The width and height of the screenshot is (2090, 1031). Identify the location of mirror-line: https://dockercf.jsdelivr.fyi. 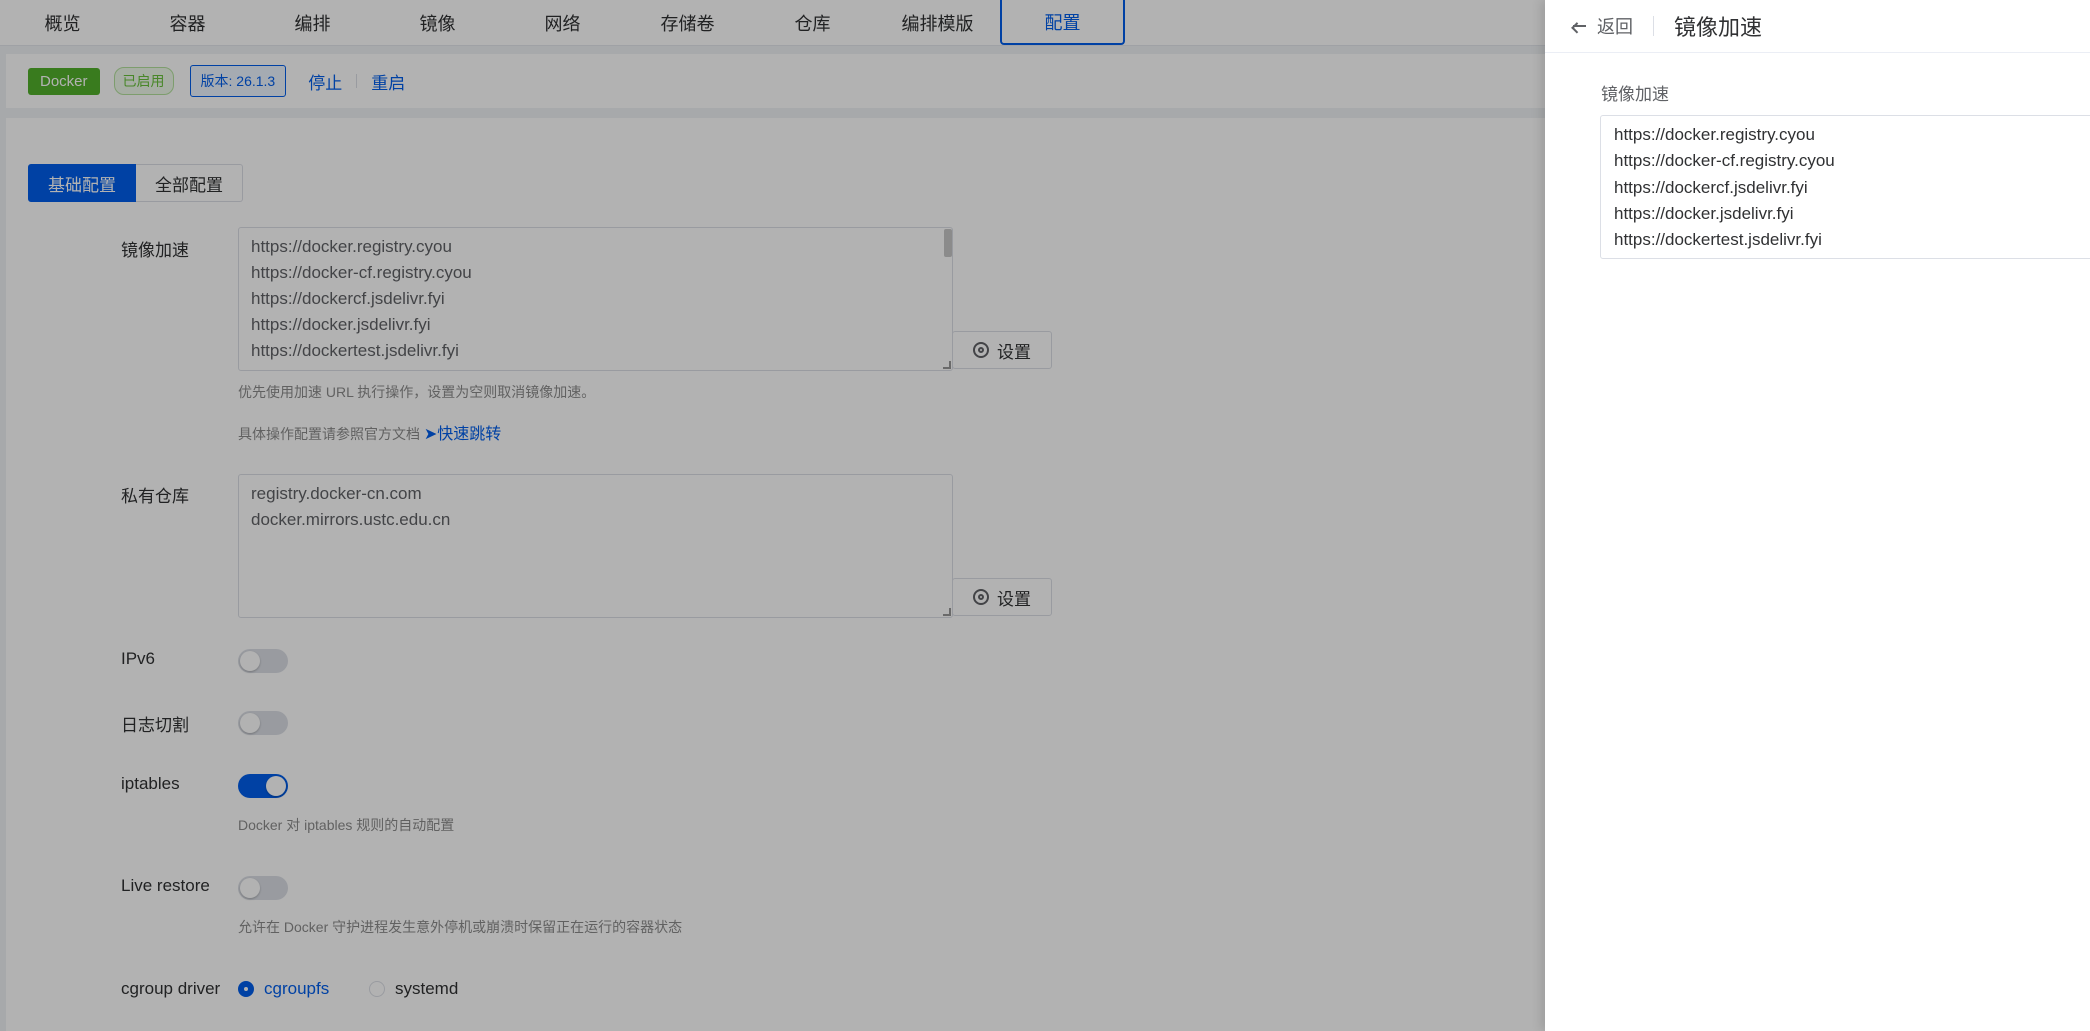
(1711, 187).